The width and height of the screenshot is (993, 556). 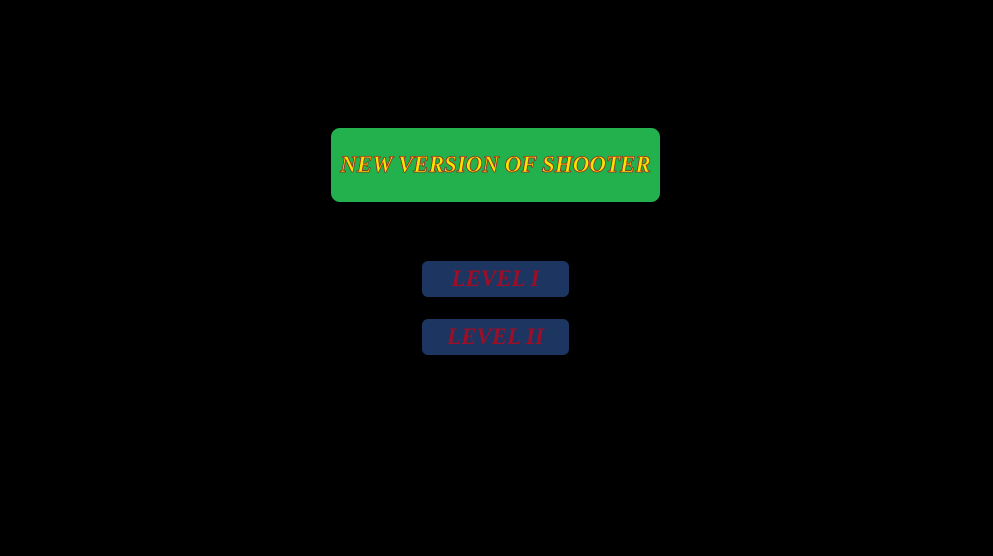 I want to click on level-2-button: LEVEL II, so click(x=495, y=337).